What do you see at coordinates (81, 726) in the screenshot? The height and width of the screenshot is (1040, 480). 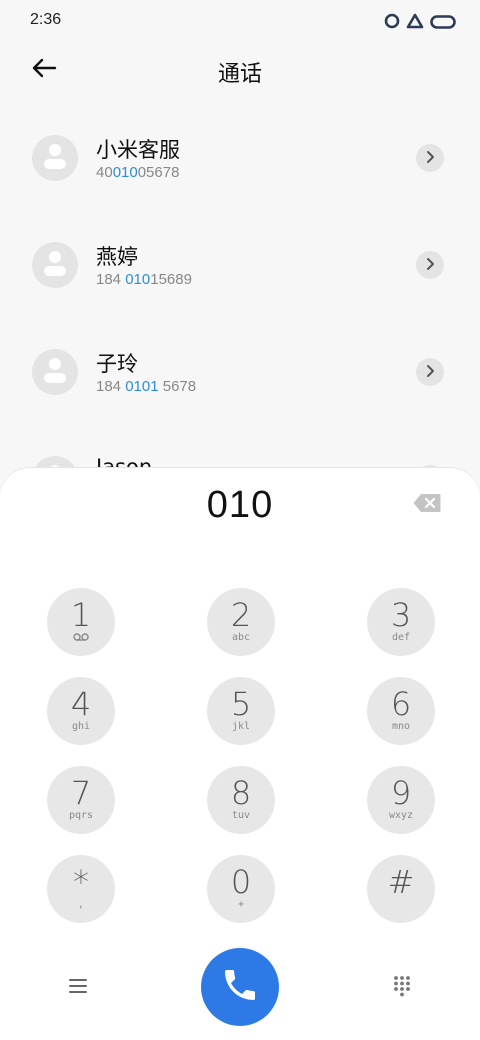 I see `key-letters: ghi` at bounding box center [81, 726].